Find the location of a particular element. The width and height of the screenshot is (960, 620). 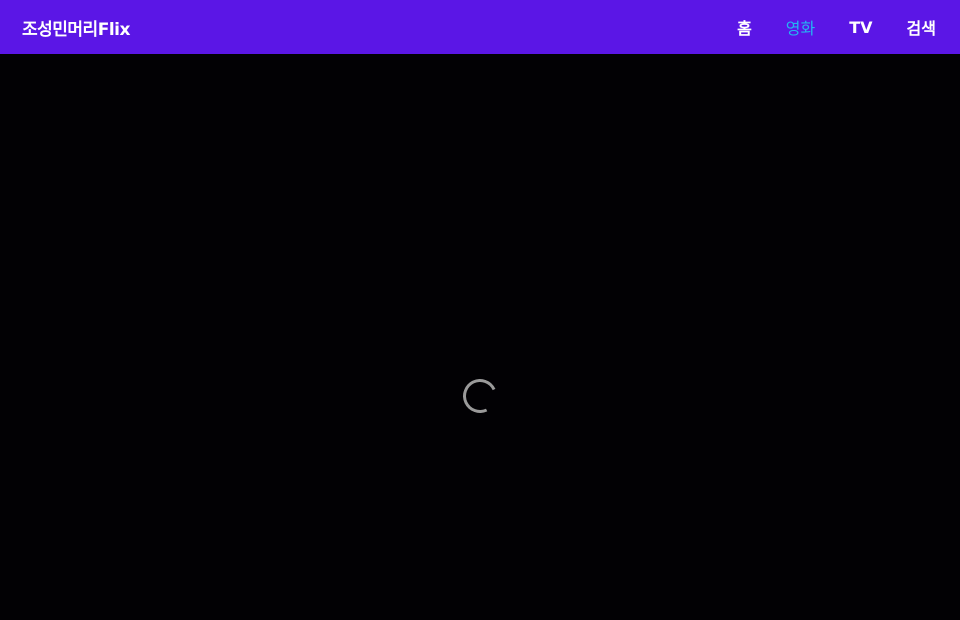

site-logo: 조성민머리Flix is located at coordinates (76, 27).